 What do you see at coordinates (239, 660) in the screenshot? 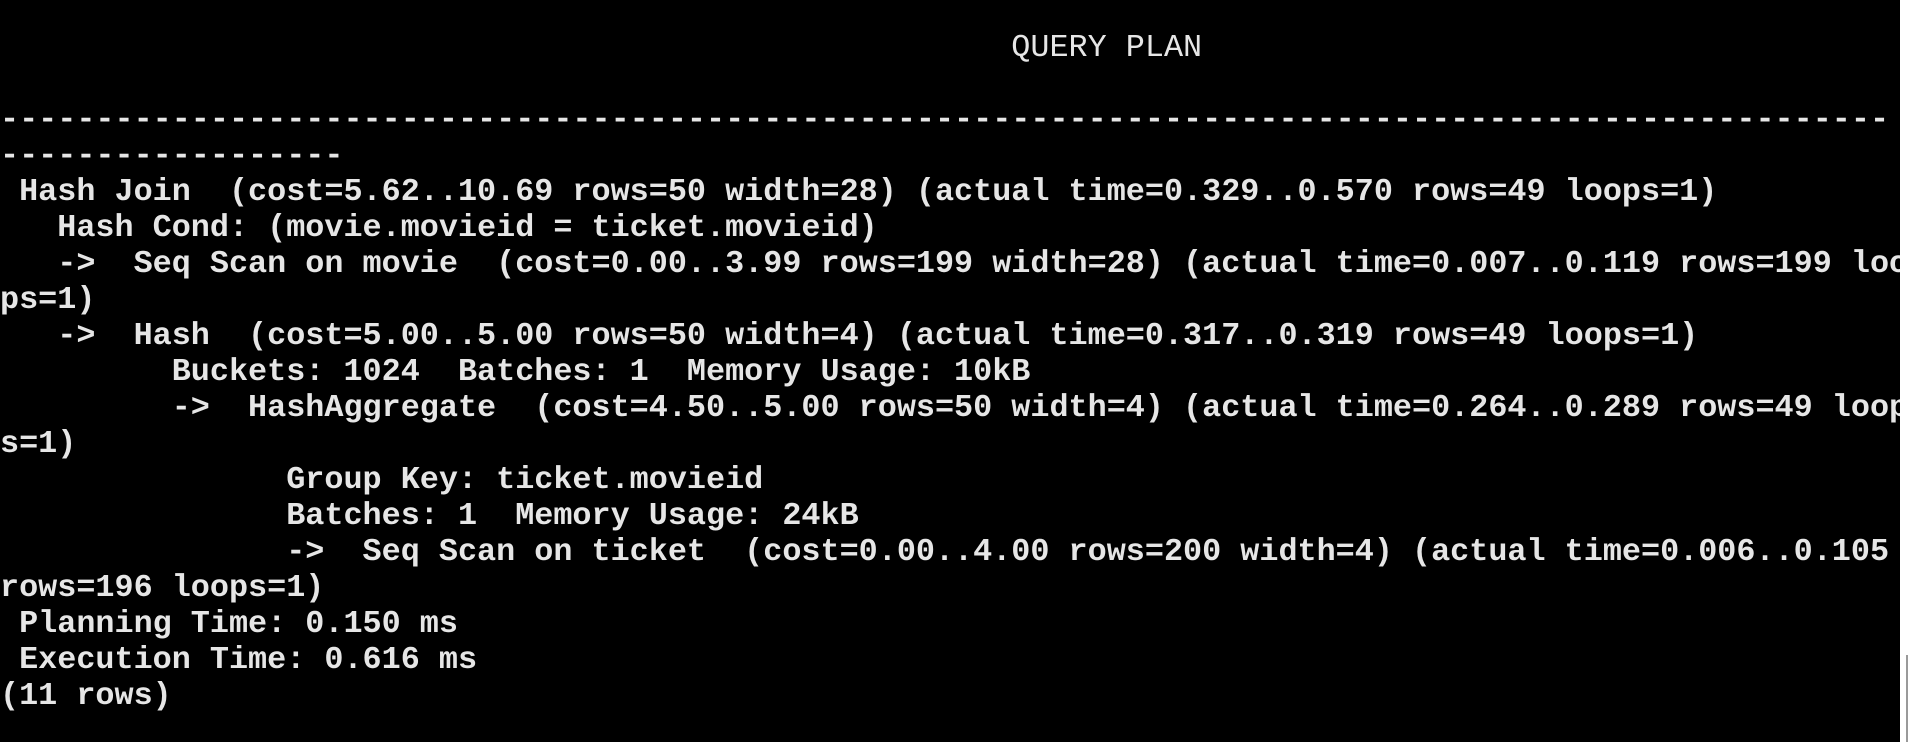
I see `execution-time-line: Execution Time: 0.616 ms` at bounding box center [239, 660].